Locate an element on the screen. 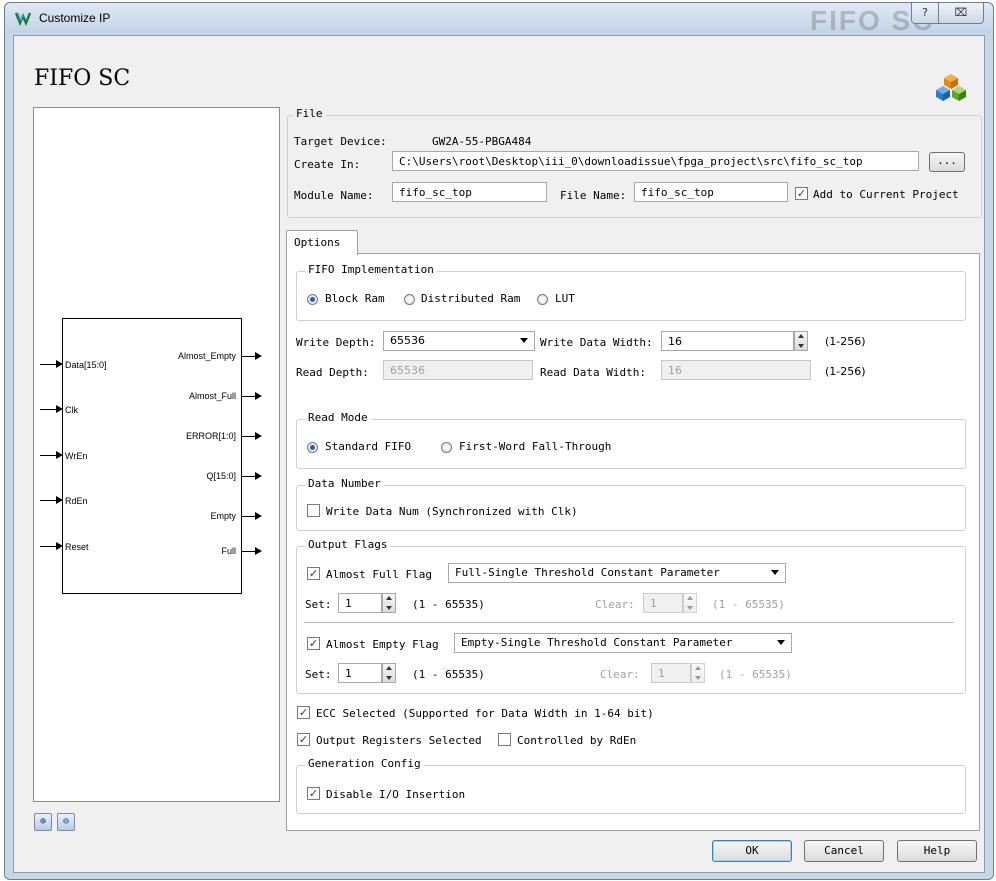 The height and width of the screenshot is (881, 996). controlled-rden-checkbox is located at coordinates (504, 739).